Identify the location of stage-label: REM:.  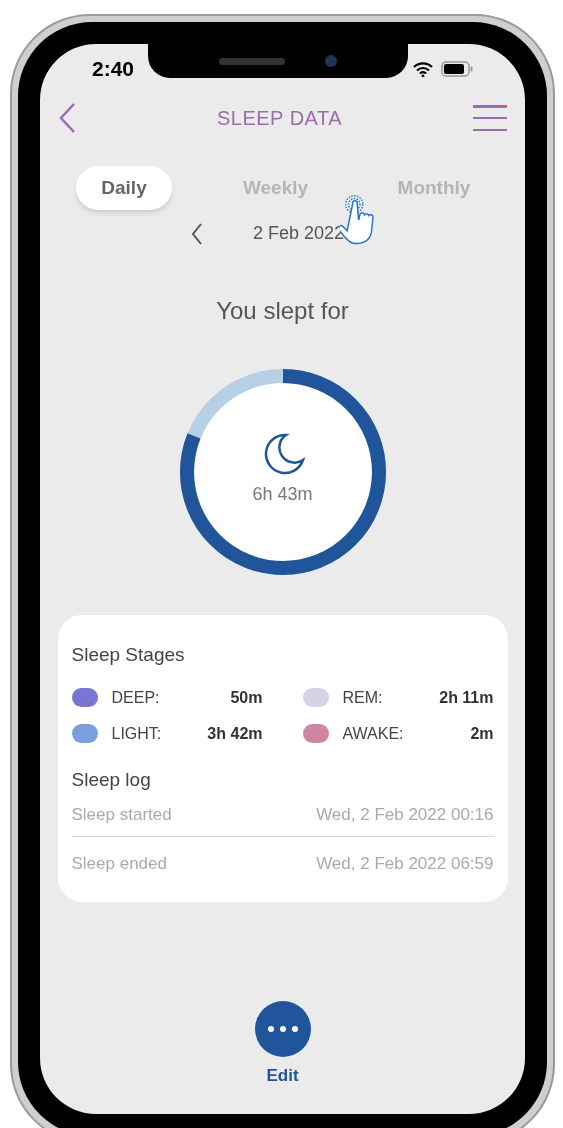
(362, 697).